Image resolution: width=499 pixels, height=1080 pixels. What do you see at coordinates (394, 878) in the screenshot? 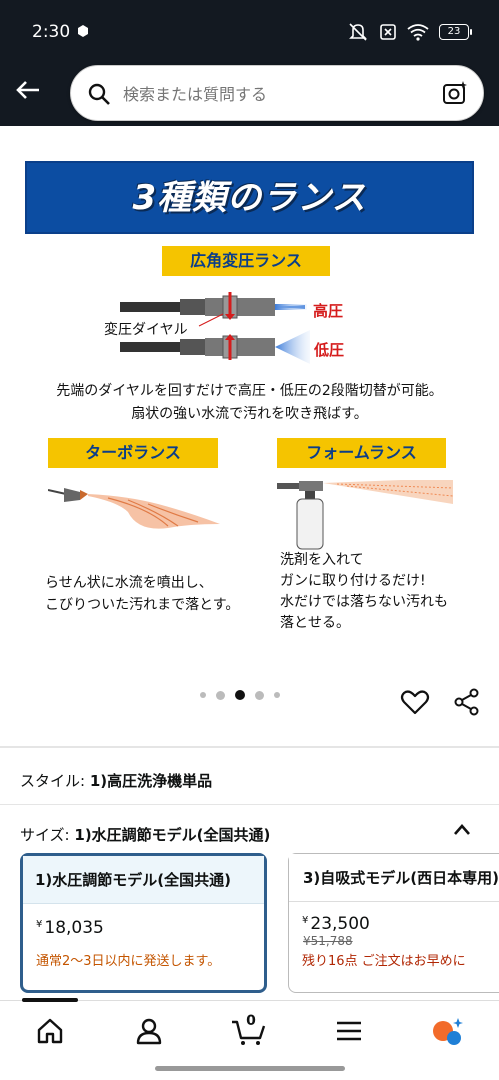
I see `variant-title: 3)自吸式モデル(西日本専用)` at bounding box center [394, 878].